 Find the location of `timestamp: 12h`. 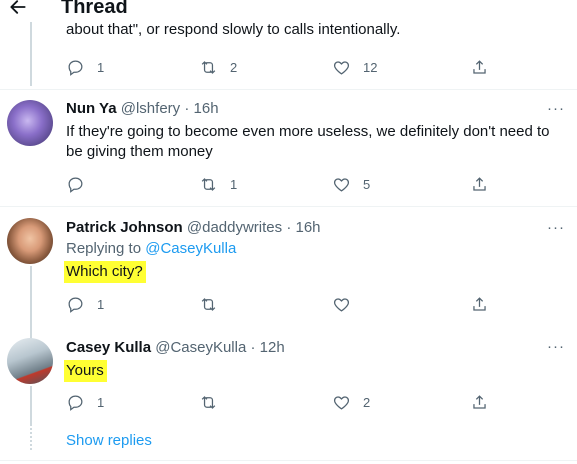

timestamp: 12h is located at coordinates (272, 347).